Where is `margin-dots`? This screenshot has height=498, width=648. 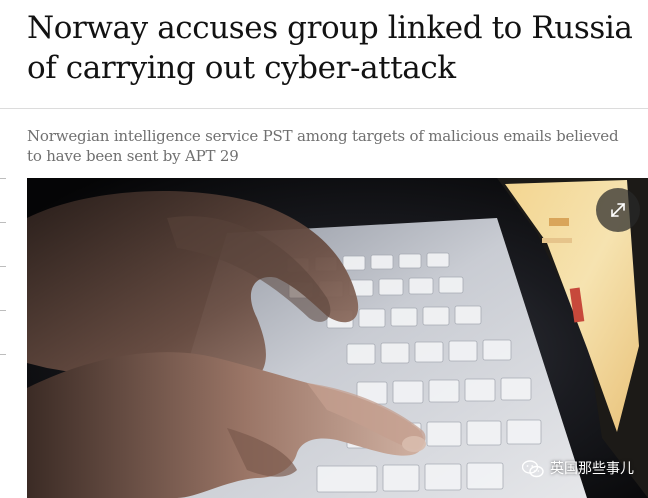
margin-dots is located at coordinates (4, 278).